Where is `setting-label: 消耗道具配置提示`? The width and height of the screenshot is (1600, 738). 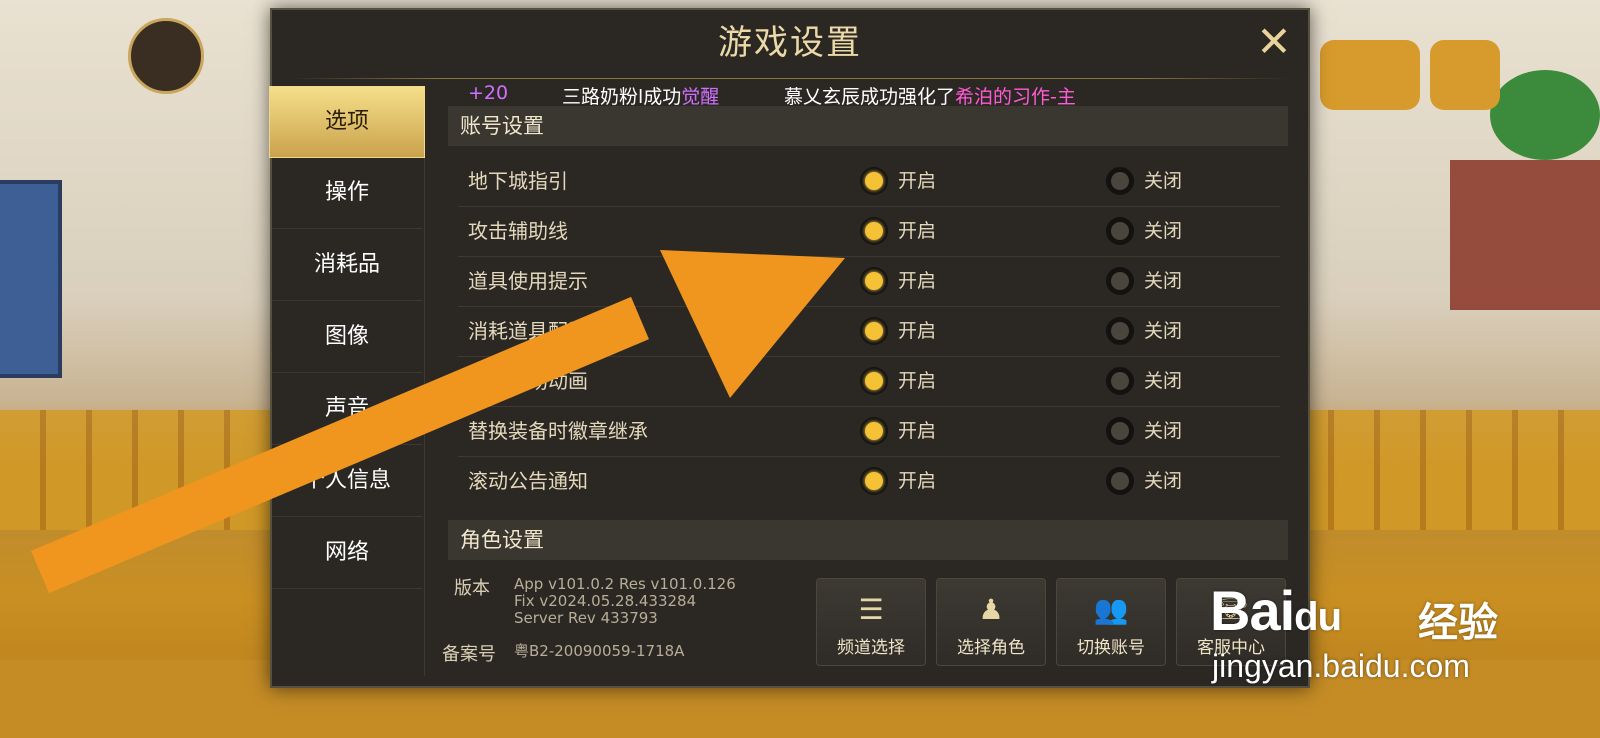
setting-label: 消耗道具配置提示 is located at coordinates (548, 331).